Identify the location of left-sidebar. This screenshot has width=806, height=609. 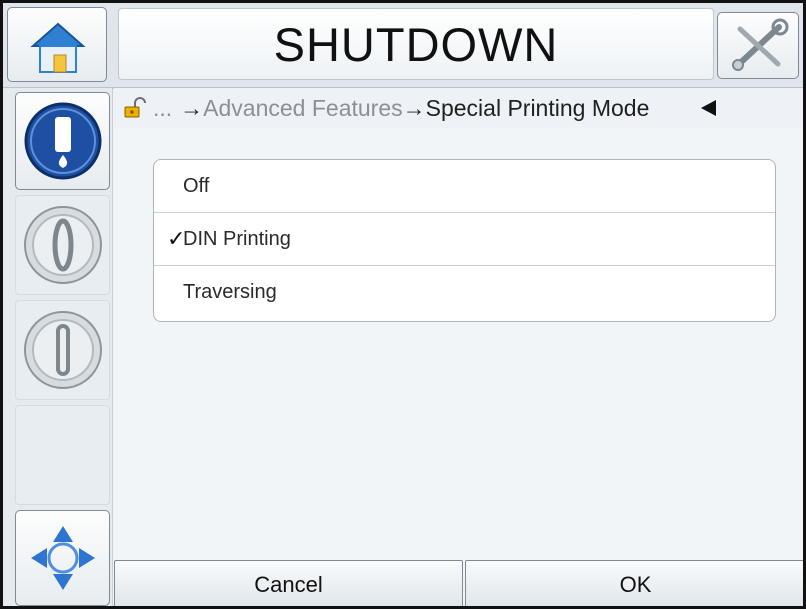
(56, 348).